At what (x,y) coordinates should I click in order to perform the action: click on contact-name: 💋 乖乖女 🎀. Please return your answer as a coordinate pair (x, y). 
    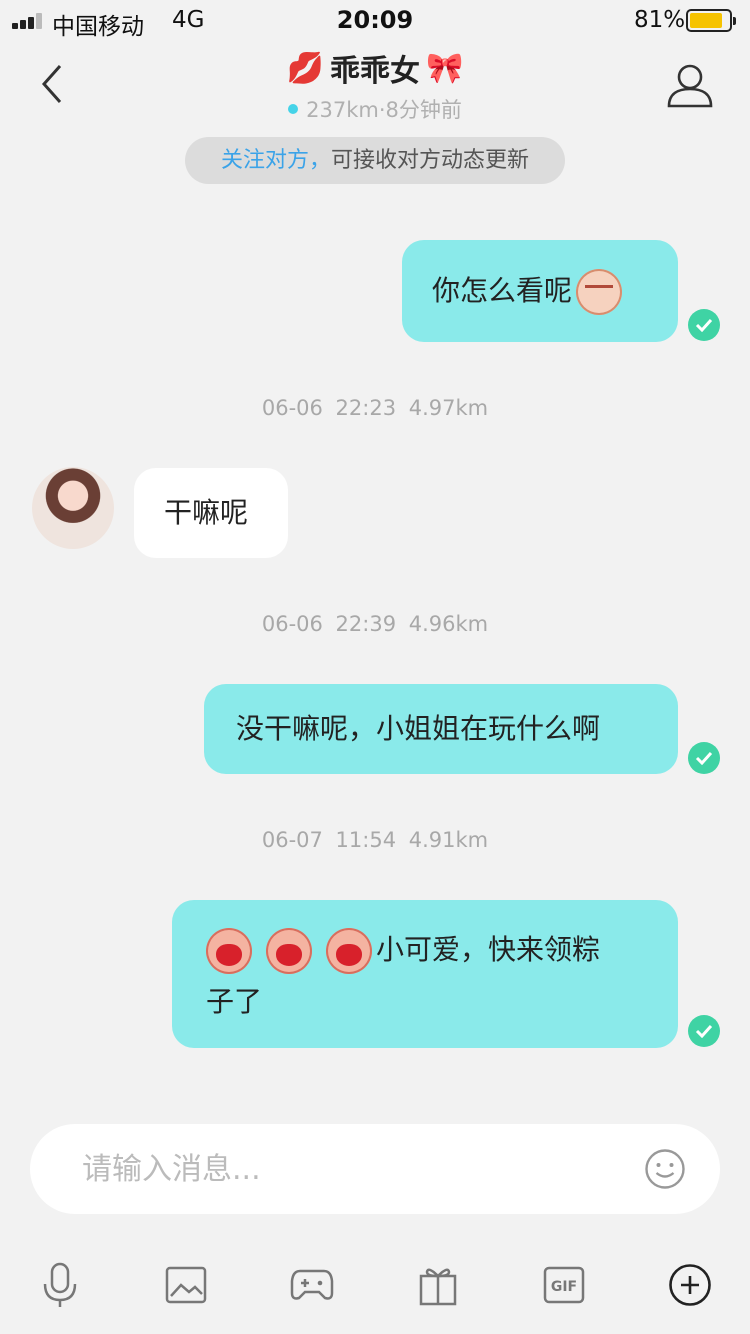
    Looking at the image, I should click on (375, 68).